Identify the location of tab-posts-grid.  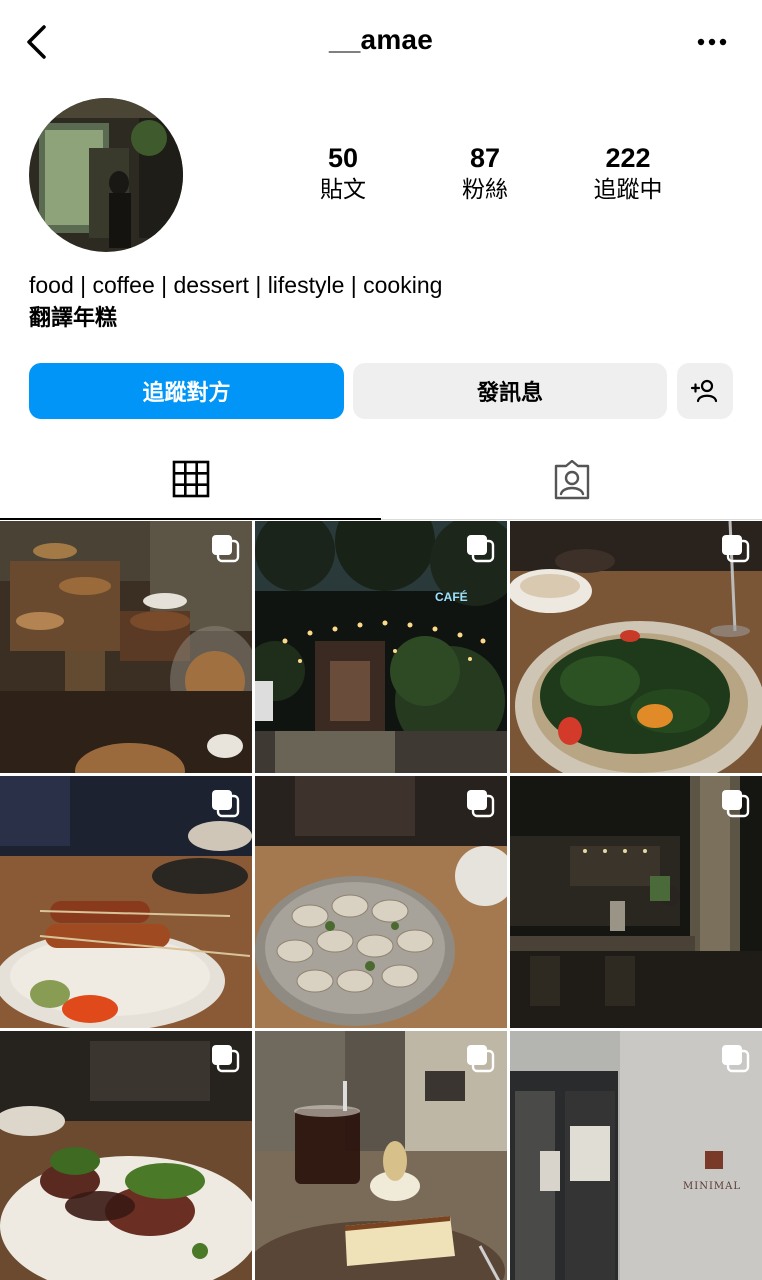
(190, 480).